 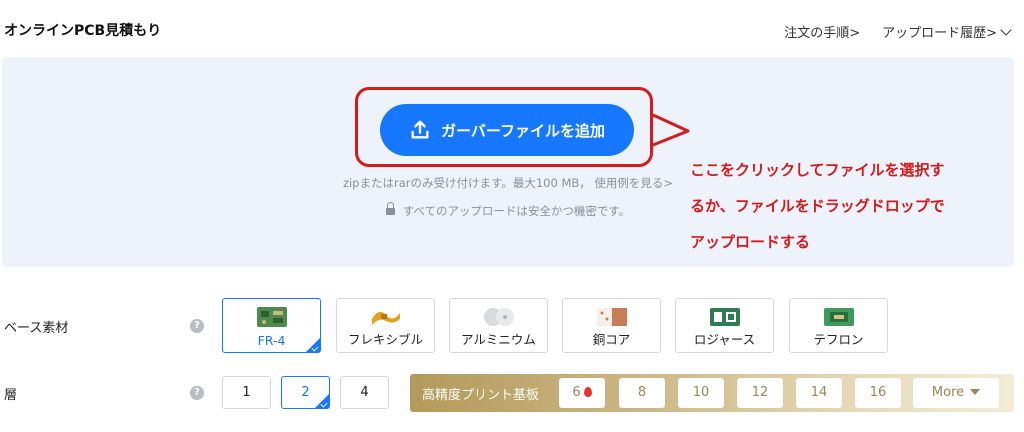 I want to click on hp-layer-option-8: 8, so click(x=642, y=393).